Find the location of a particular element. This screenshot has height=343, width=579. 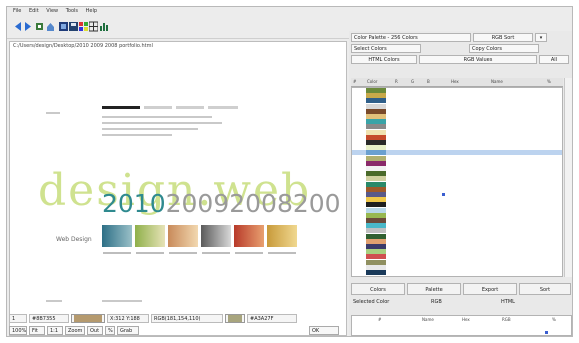

sort-dropdown: RGB Sort is located at coordinates (503, 37).